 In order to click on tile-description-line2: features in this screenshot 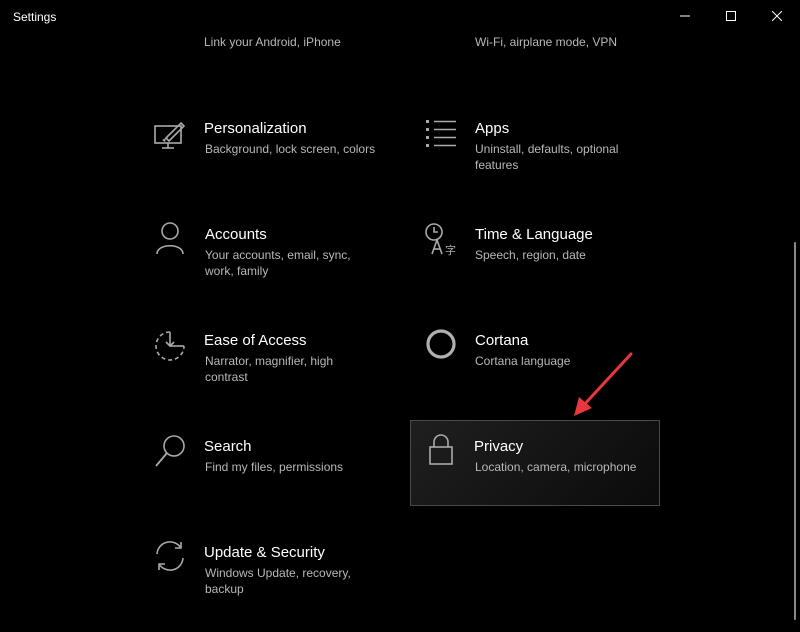, I will do `click(497, 165)`.